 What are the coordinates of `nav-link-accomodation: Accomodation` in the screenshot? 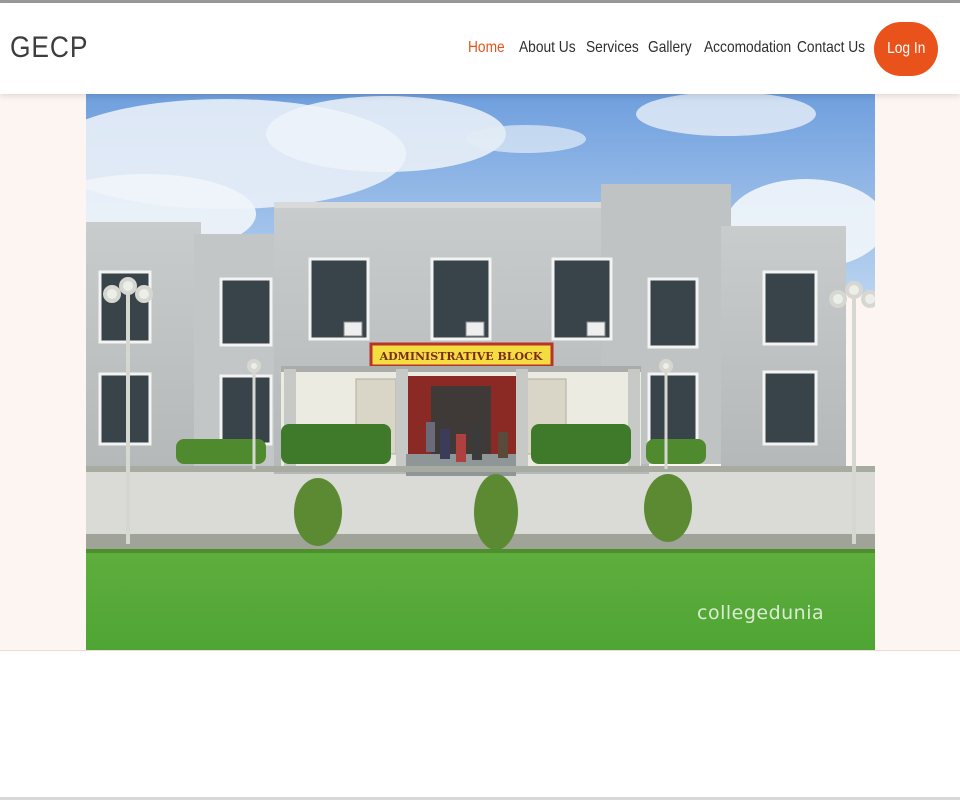 It's located at (747, 48).